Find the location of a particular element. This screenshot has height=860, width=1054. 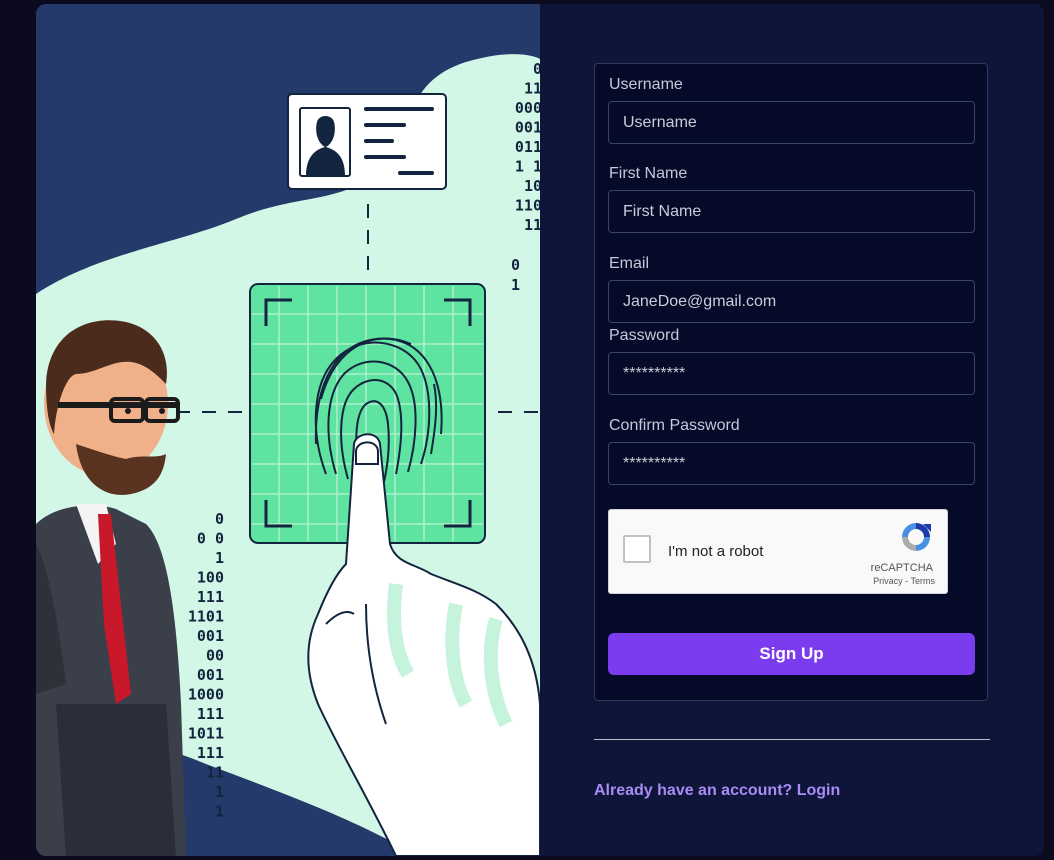

first-name-input is located at coordinates (791, 211).